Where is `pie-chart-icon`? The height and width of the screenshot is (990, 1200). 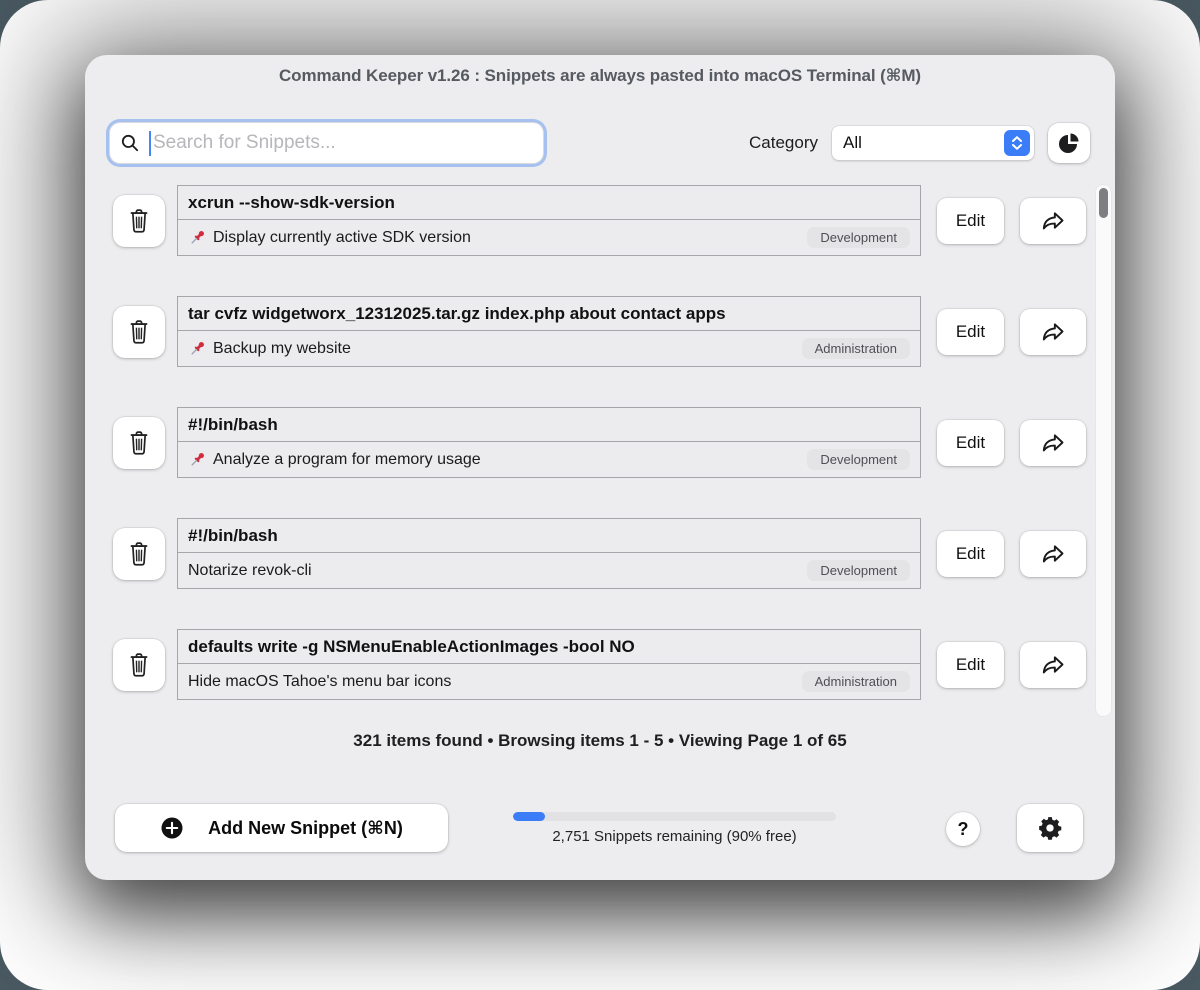
pie-chart-icon is located at coordinates (1069, 143).